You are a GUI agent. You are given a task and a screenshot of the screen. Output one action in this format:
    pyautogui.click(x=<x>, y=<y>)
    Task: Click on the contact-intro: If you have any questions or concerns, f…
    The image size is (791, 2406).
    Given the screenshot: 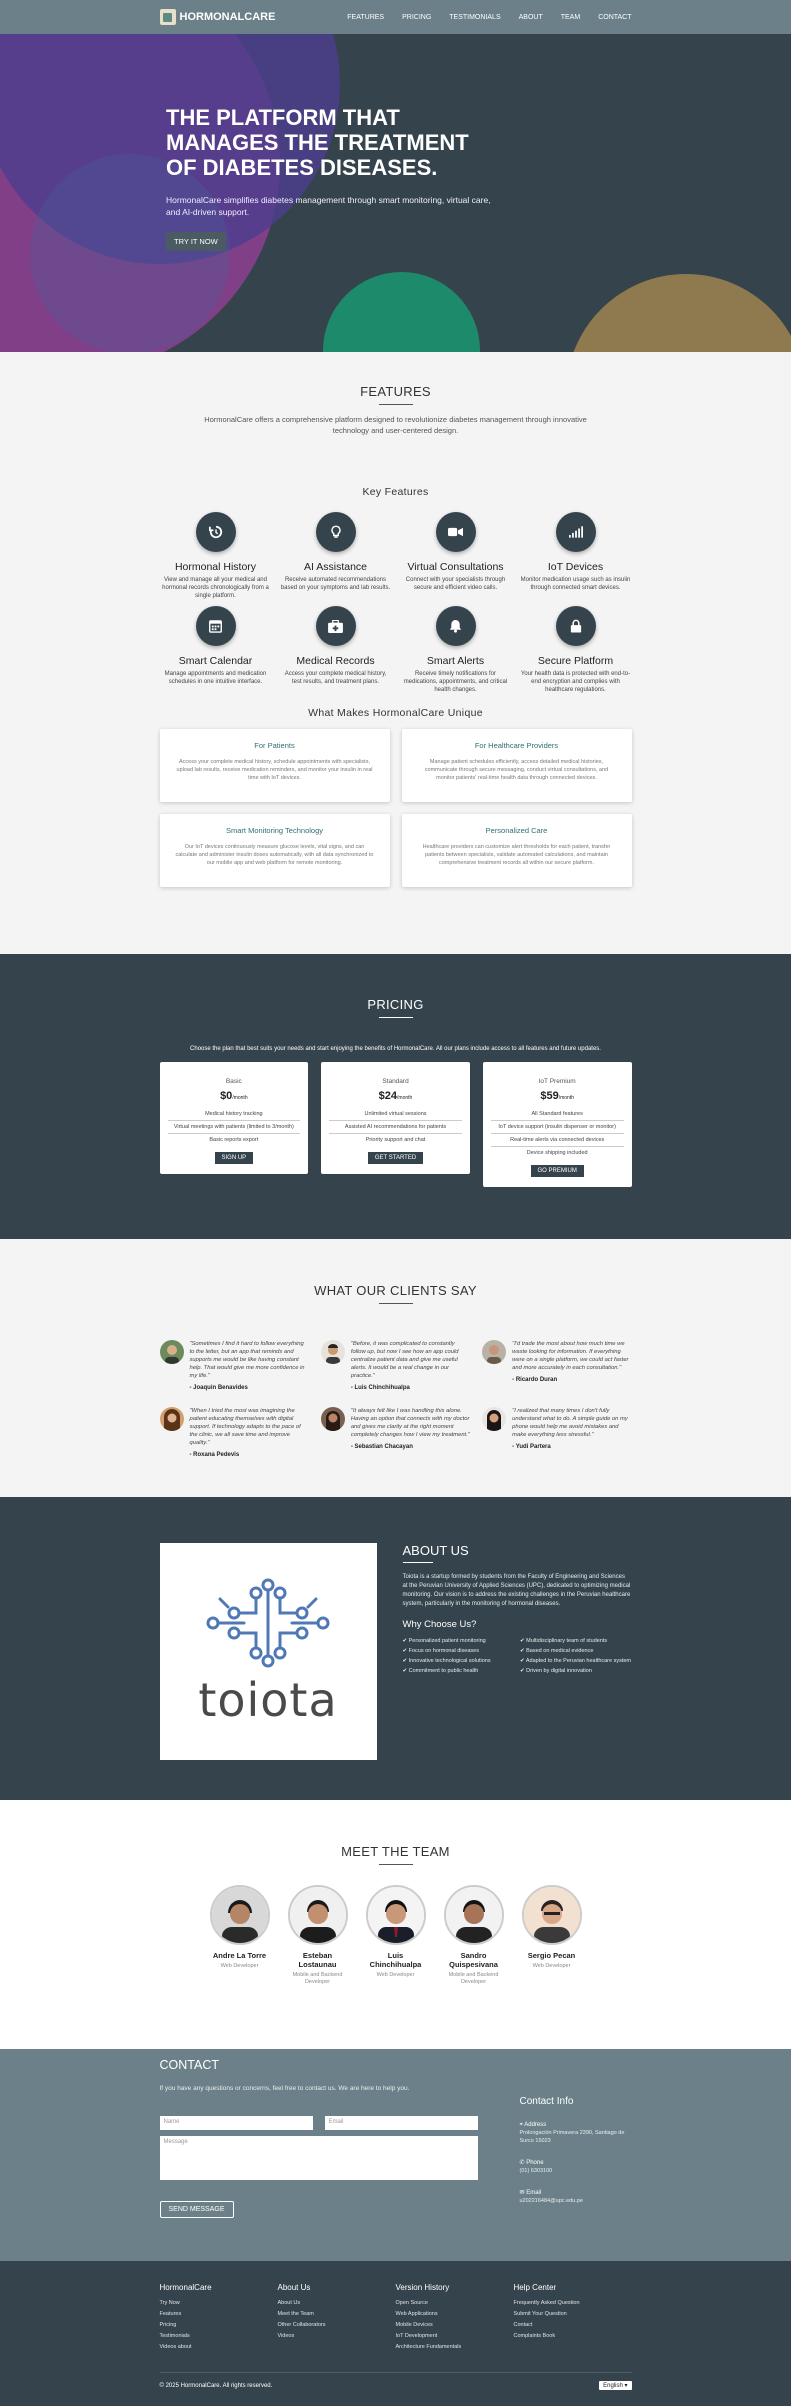 What is the action you would take?
    pyautogui.click(x=284, y=2088)
    